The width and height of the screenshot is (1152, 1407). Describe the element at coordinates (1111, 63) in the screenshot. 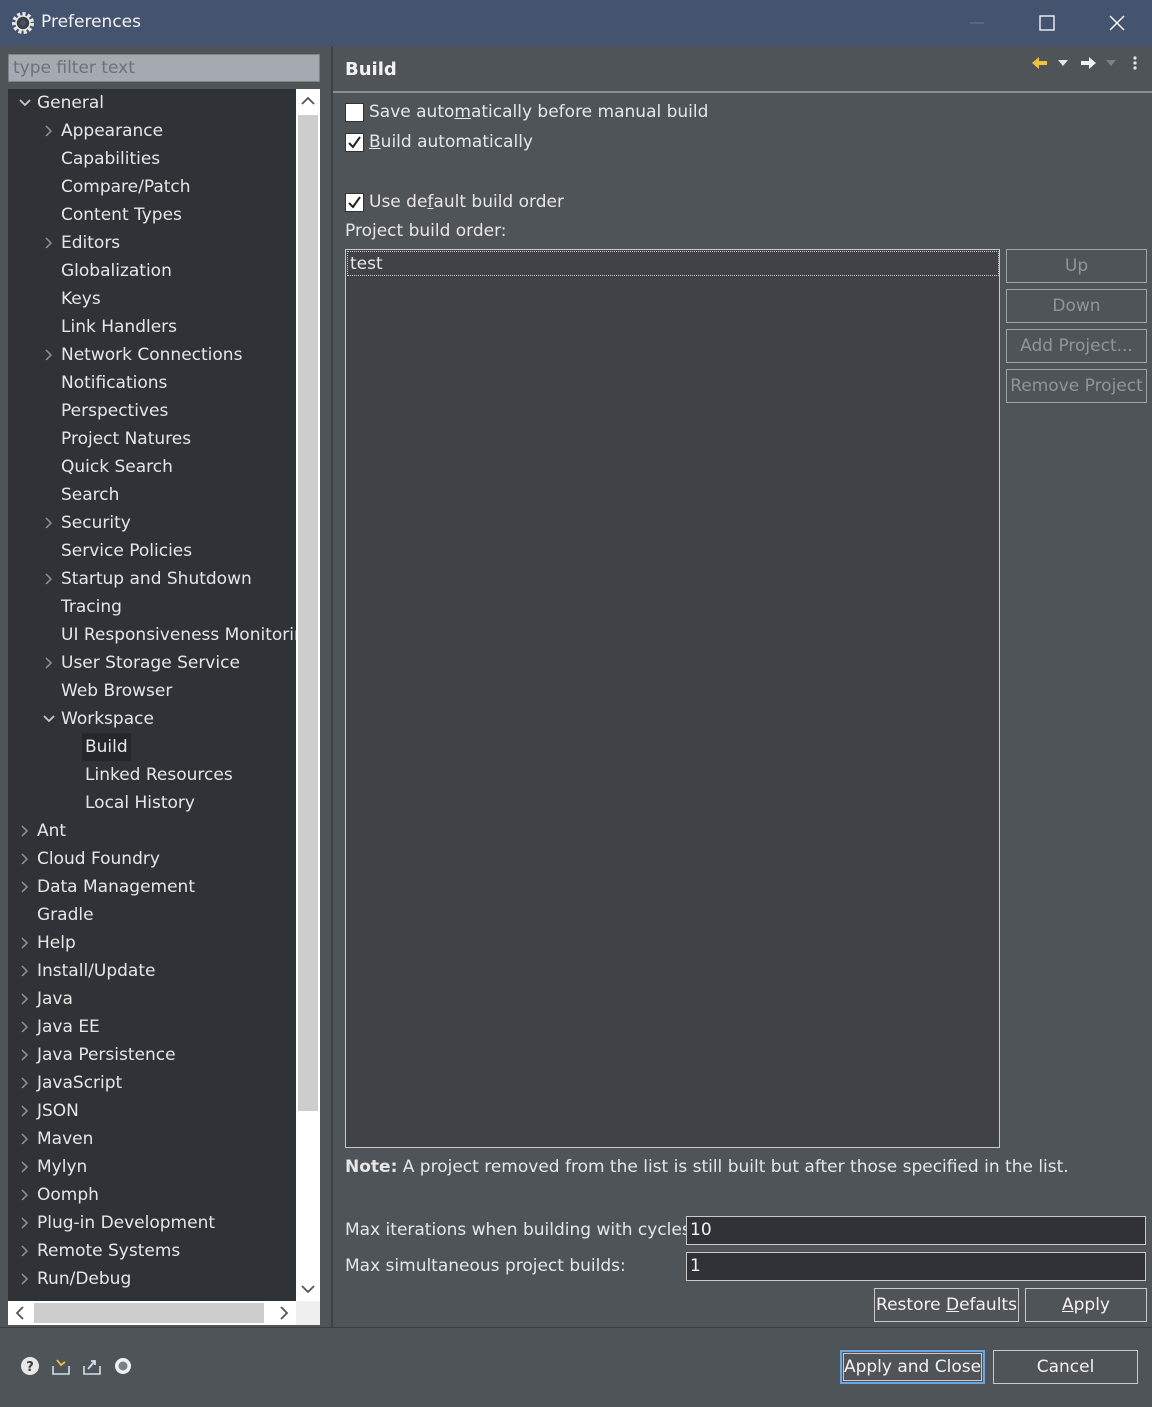

I see `forward-menu-chevron-icon` at that location.